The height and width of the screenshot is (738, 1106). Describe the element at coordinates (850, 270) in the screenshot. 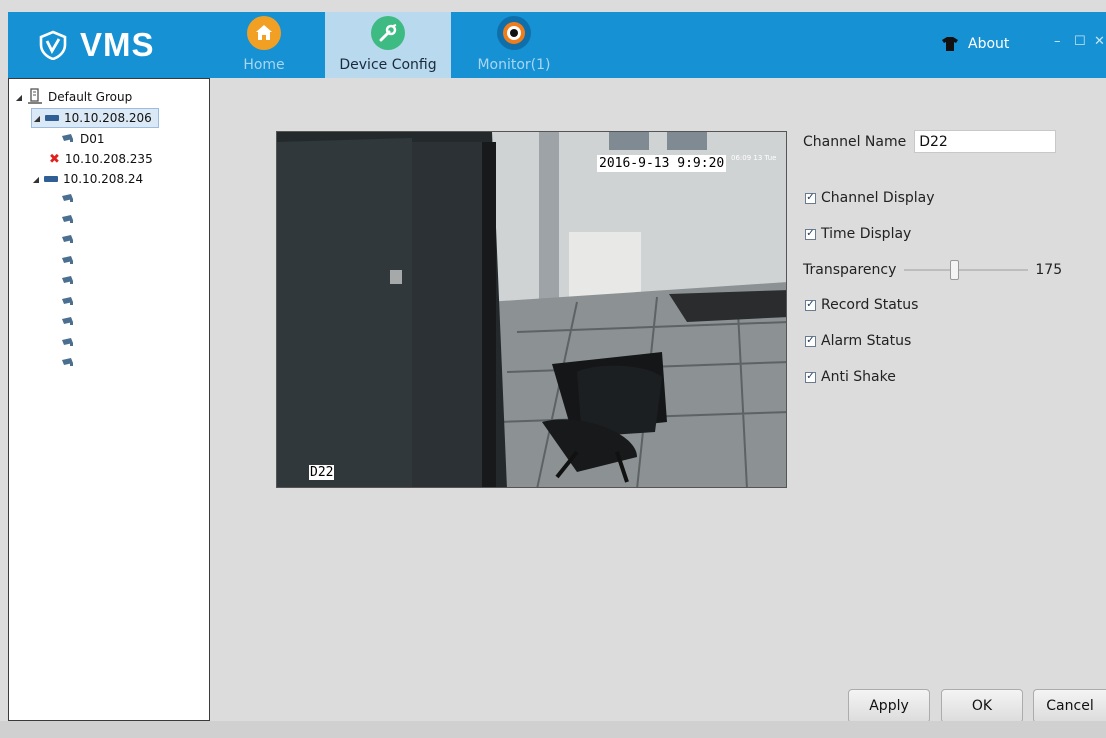

I see `transparency-label: Transparency` at that location.